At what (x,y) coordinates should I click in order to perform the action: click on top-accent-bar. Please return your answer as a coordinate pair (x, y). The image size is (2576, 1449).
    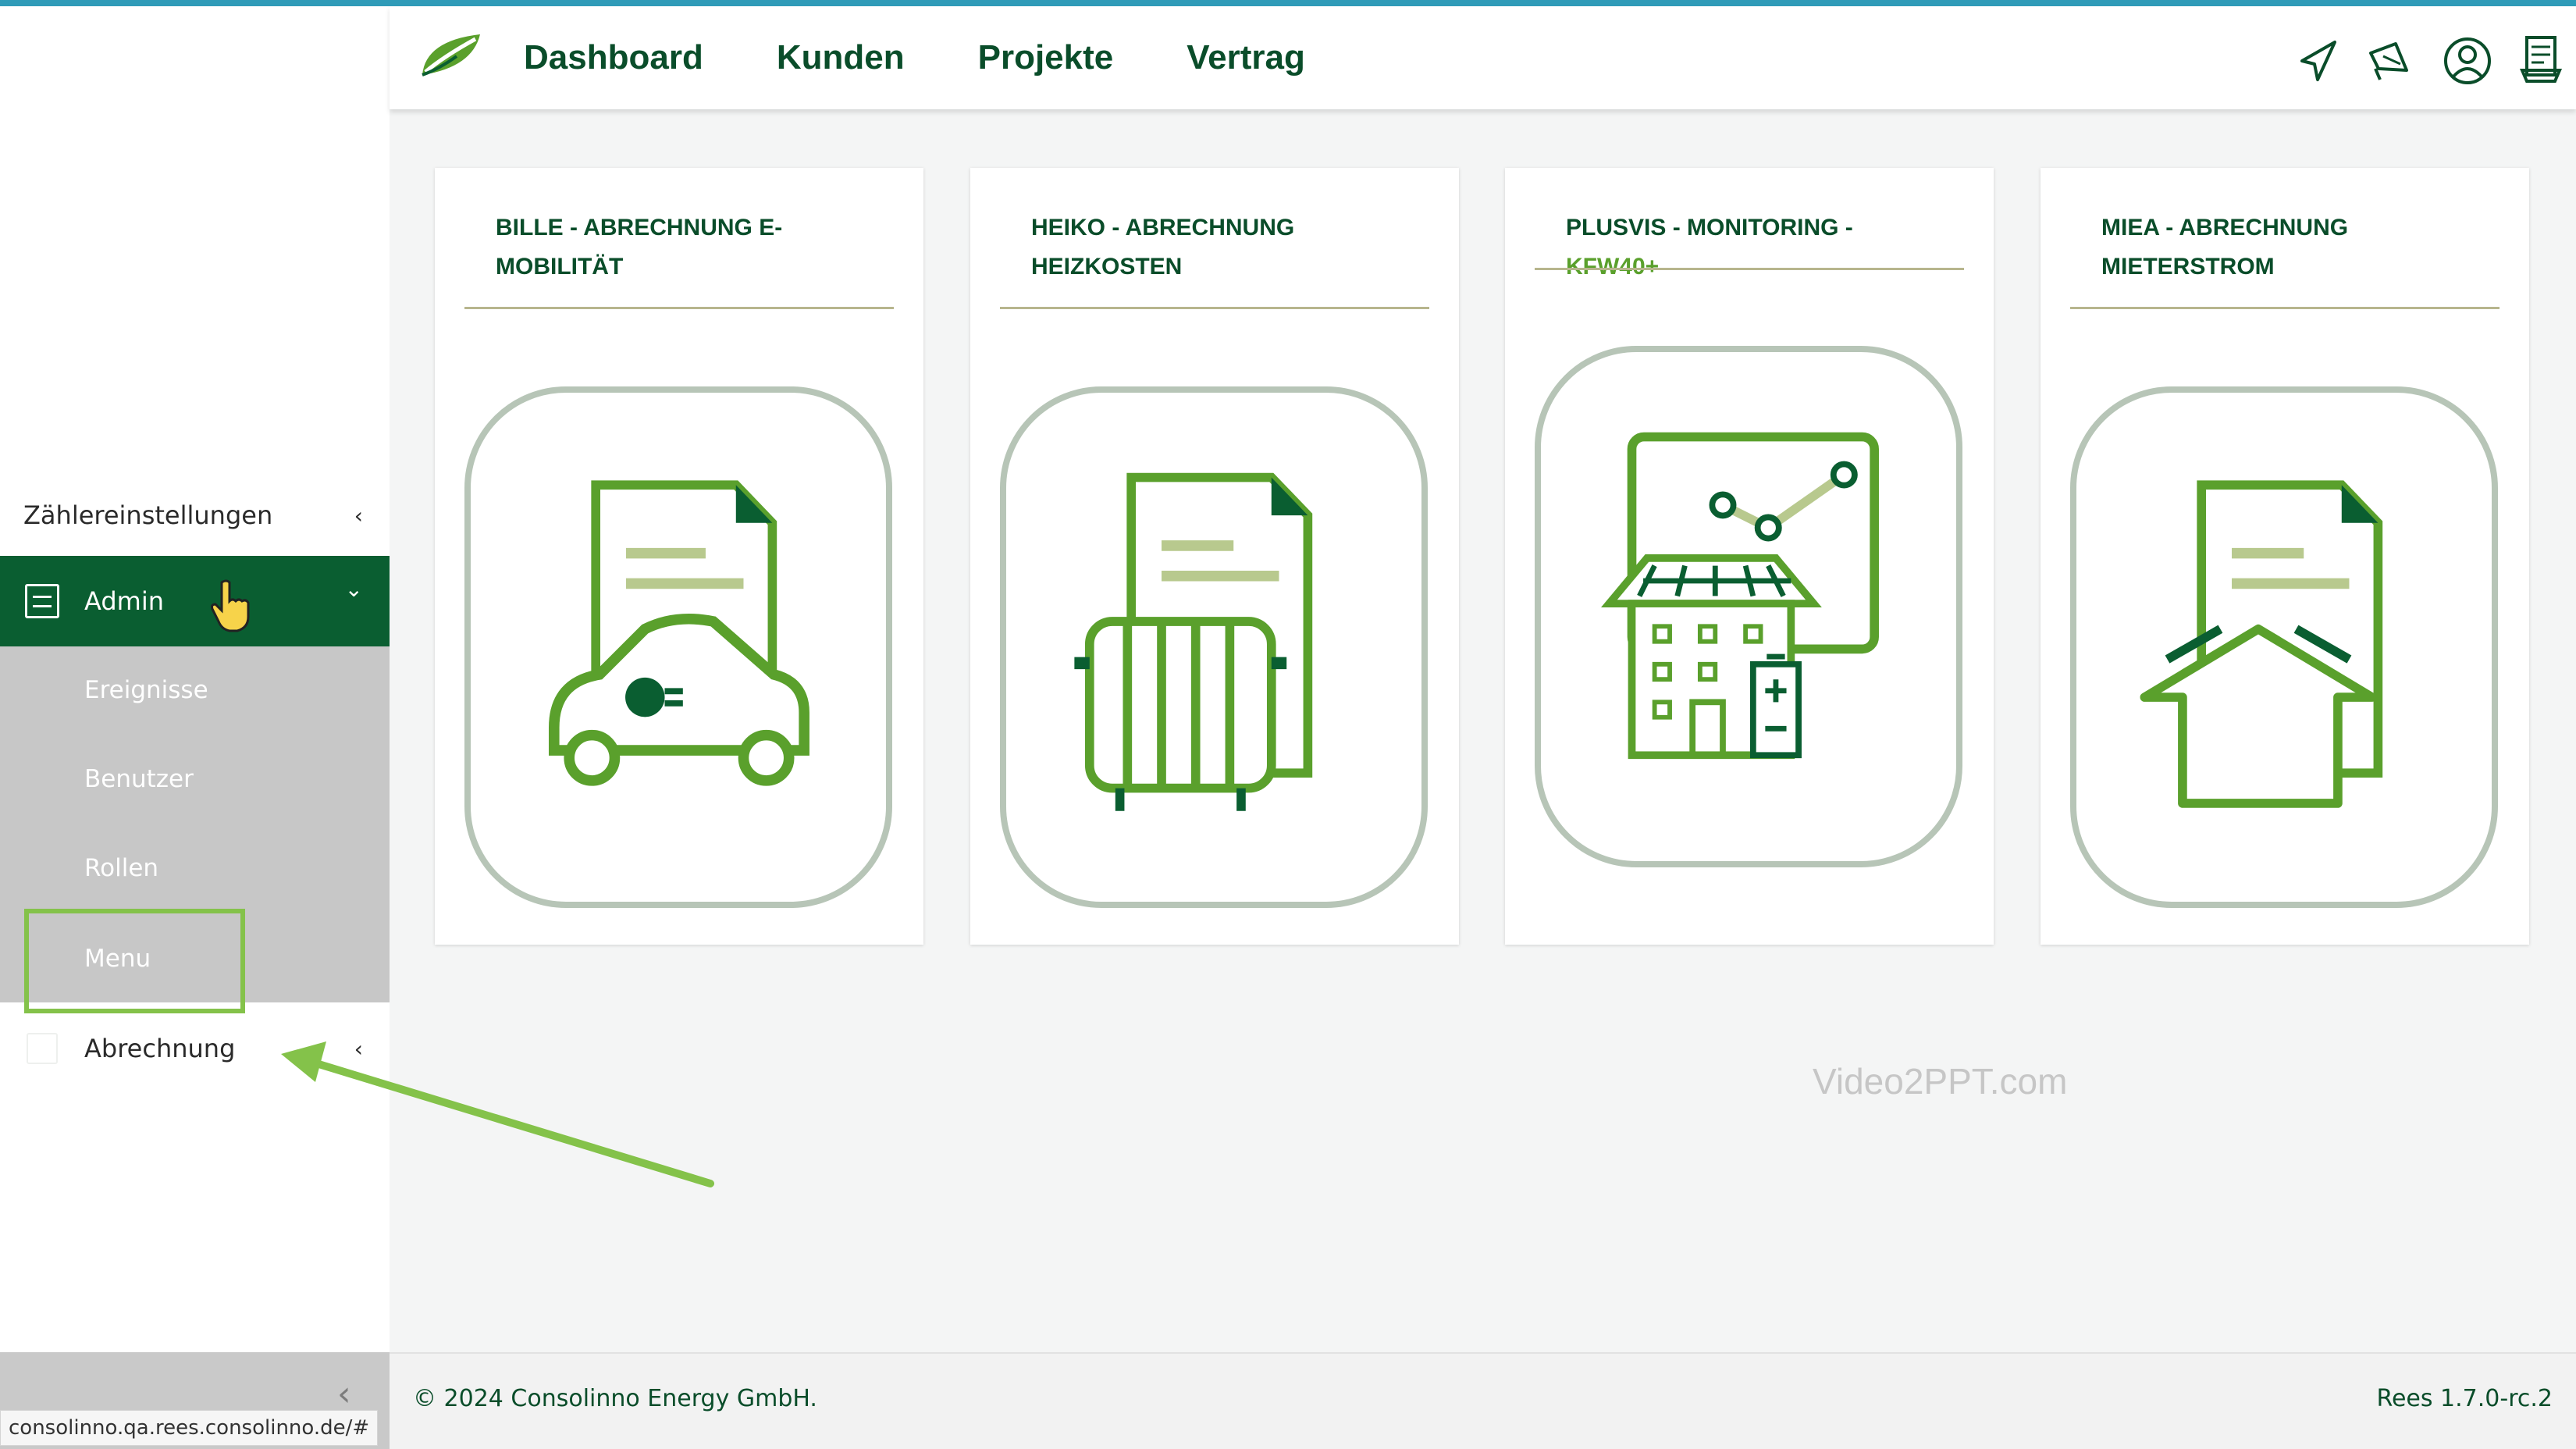
    Looking at the image, I should click on (1288, 3).